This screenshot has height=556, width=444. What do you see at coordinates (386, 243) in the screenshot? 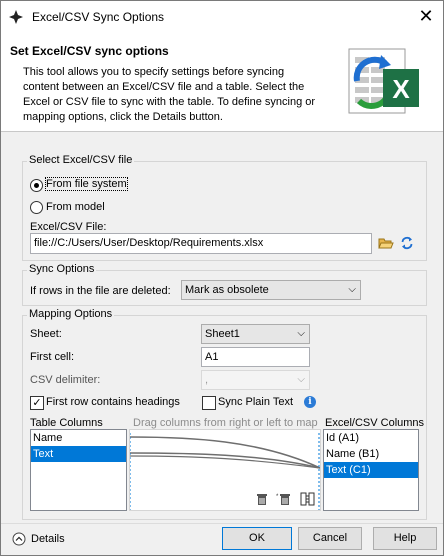
I see `open-folder-icon` at bounding box center [386, 243].